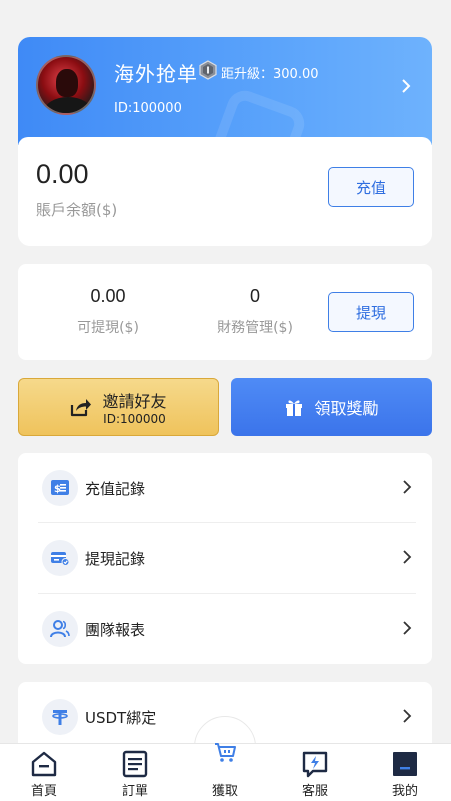  I want to click on claim-reward-button: 領取獎勵, so click(331, 407).